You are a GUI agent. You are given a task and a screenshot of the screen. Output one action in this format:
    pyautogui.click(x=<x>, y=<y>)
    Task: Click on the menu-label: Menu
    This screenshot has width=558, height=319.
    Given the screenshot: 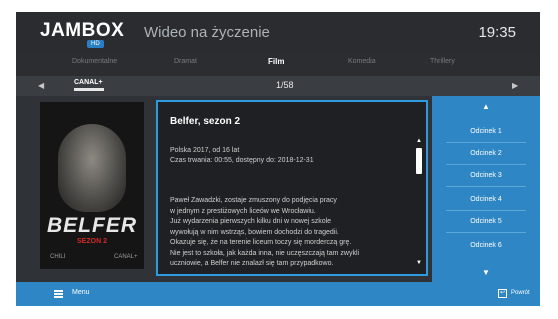 What is the action you would take?
    pyautogui.click(x=81, y=292)
    